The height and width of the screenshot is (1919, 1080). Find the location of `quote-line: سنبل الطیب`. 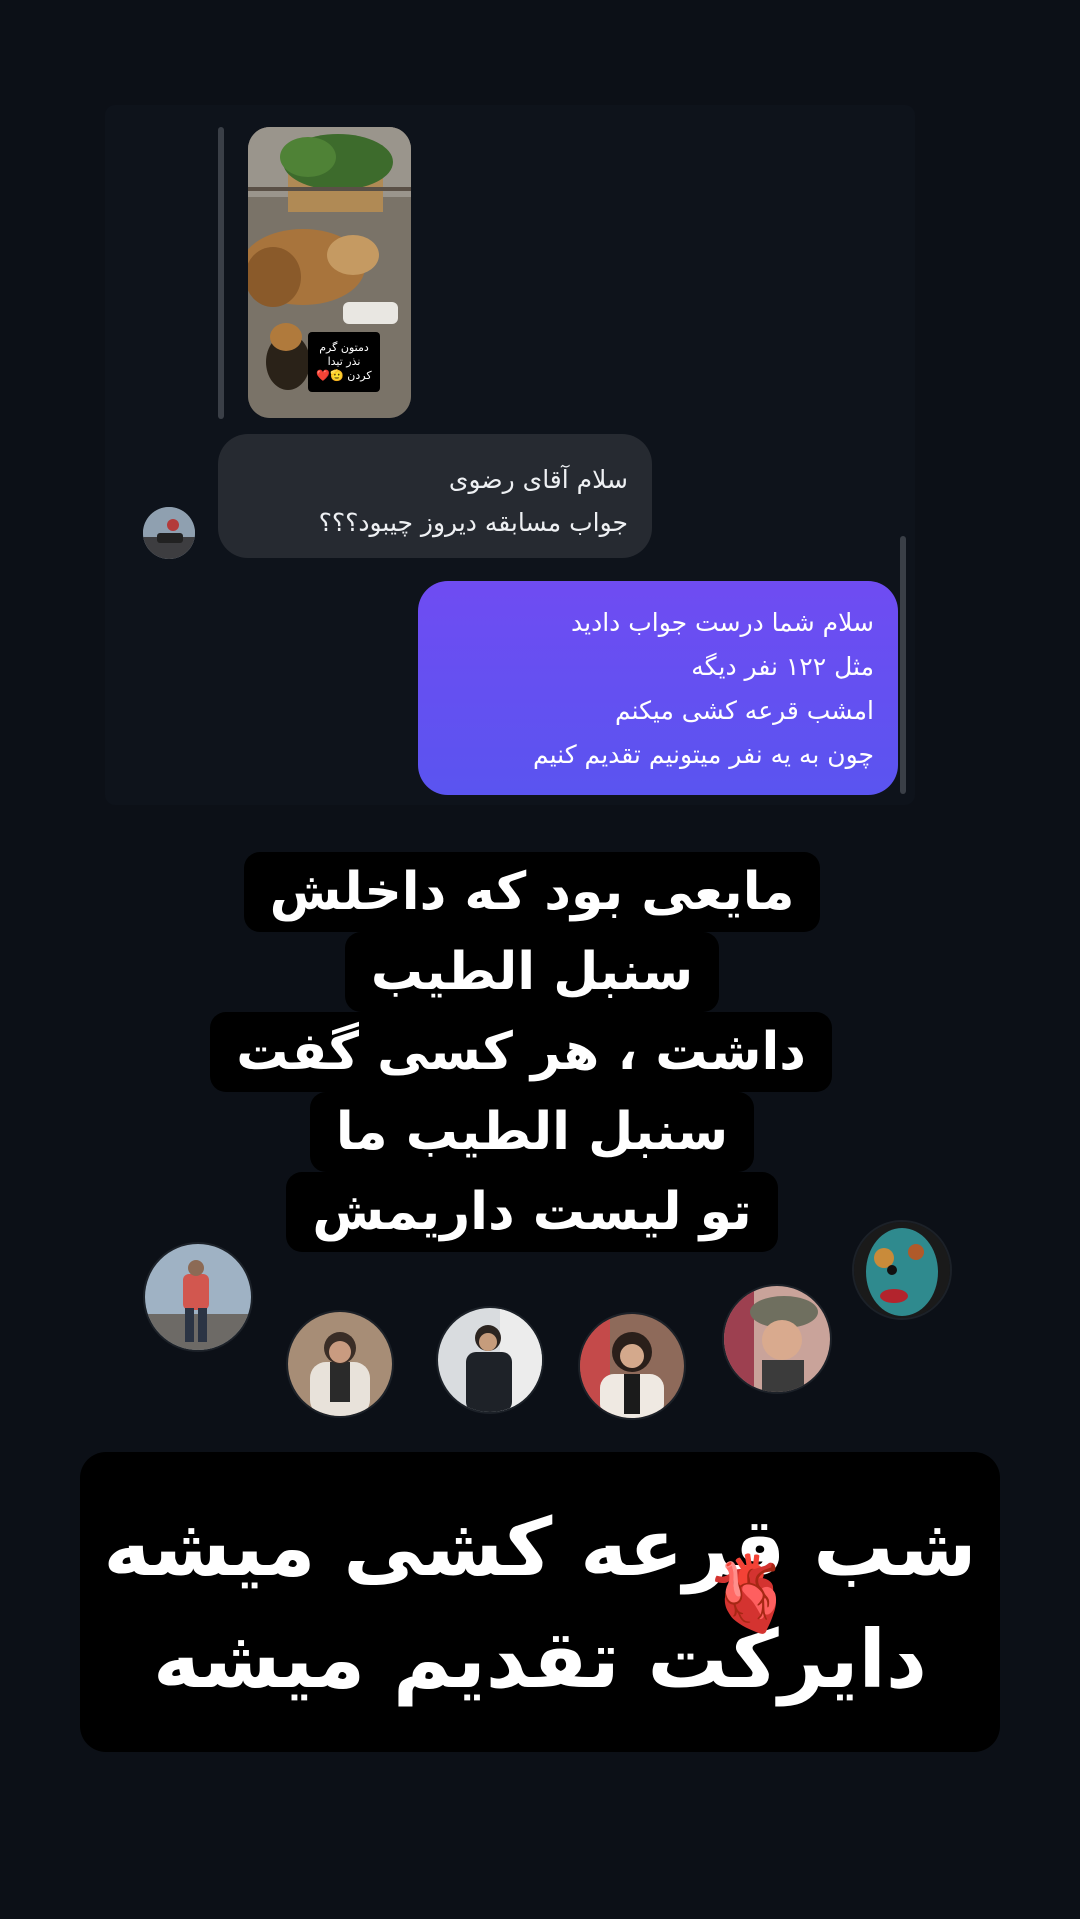

quote-line: سنبل الطیب is located at coordinates (532, 972).